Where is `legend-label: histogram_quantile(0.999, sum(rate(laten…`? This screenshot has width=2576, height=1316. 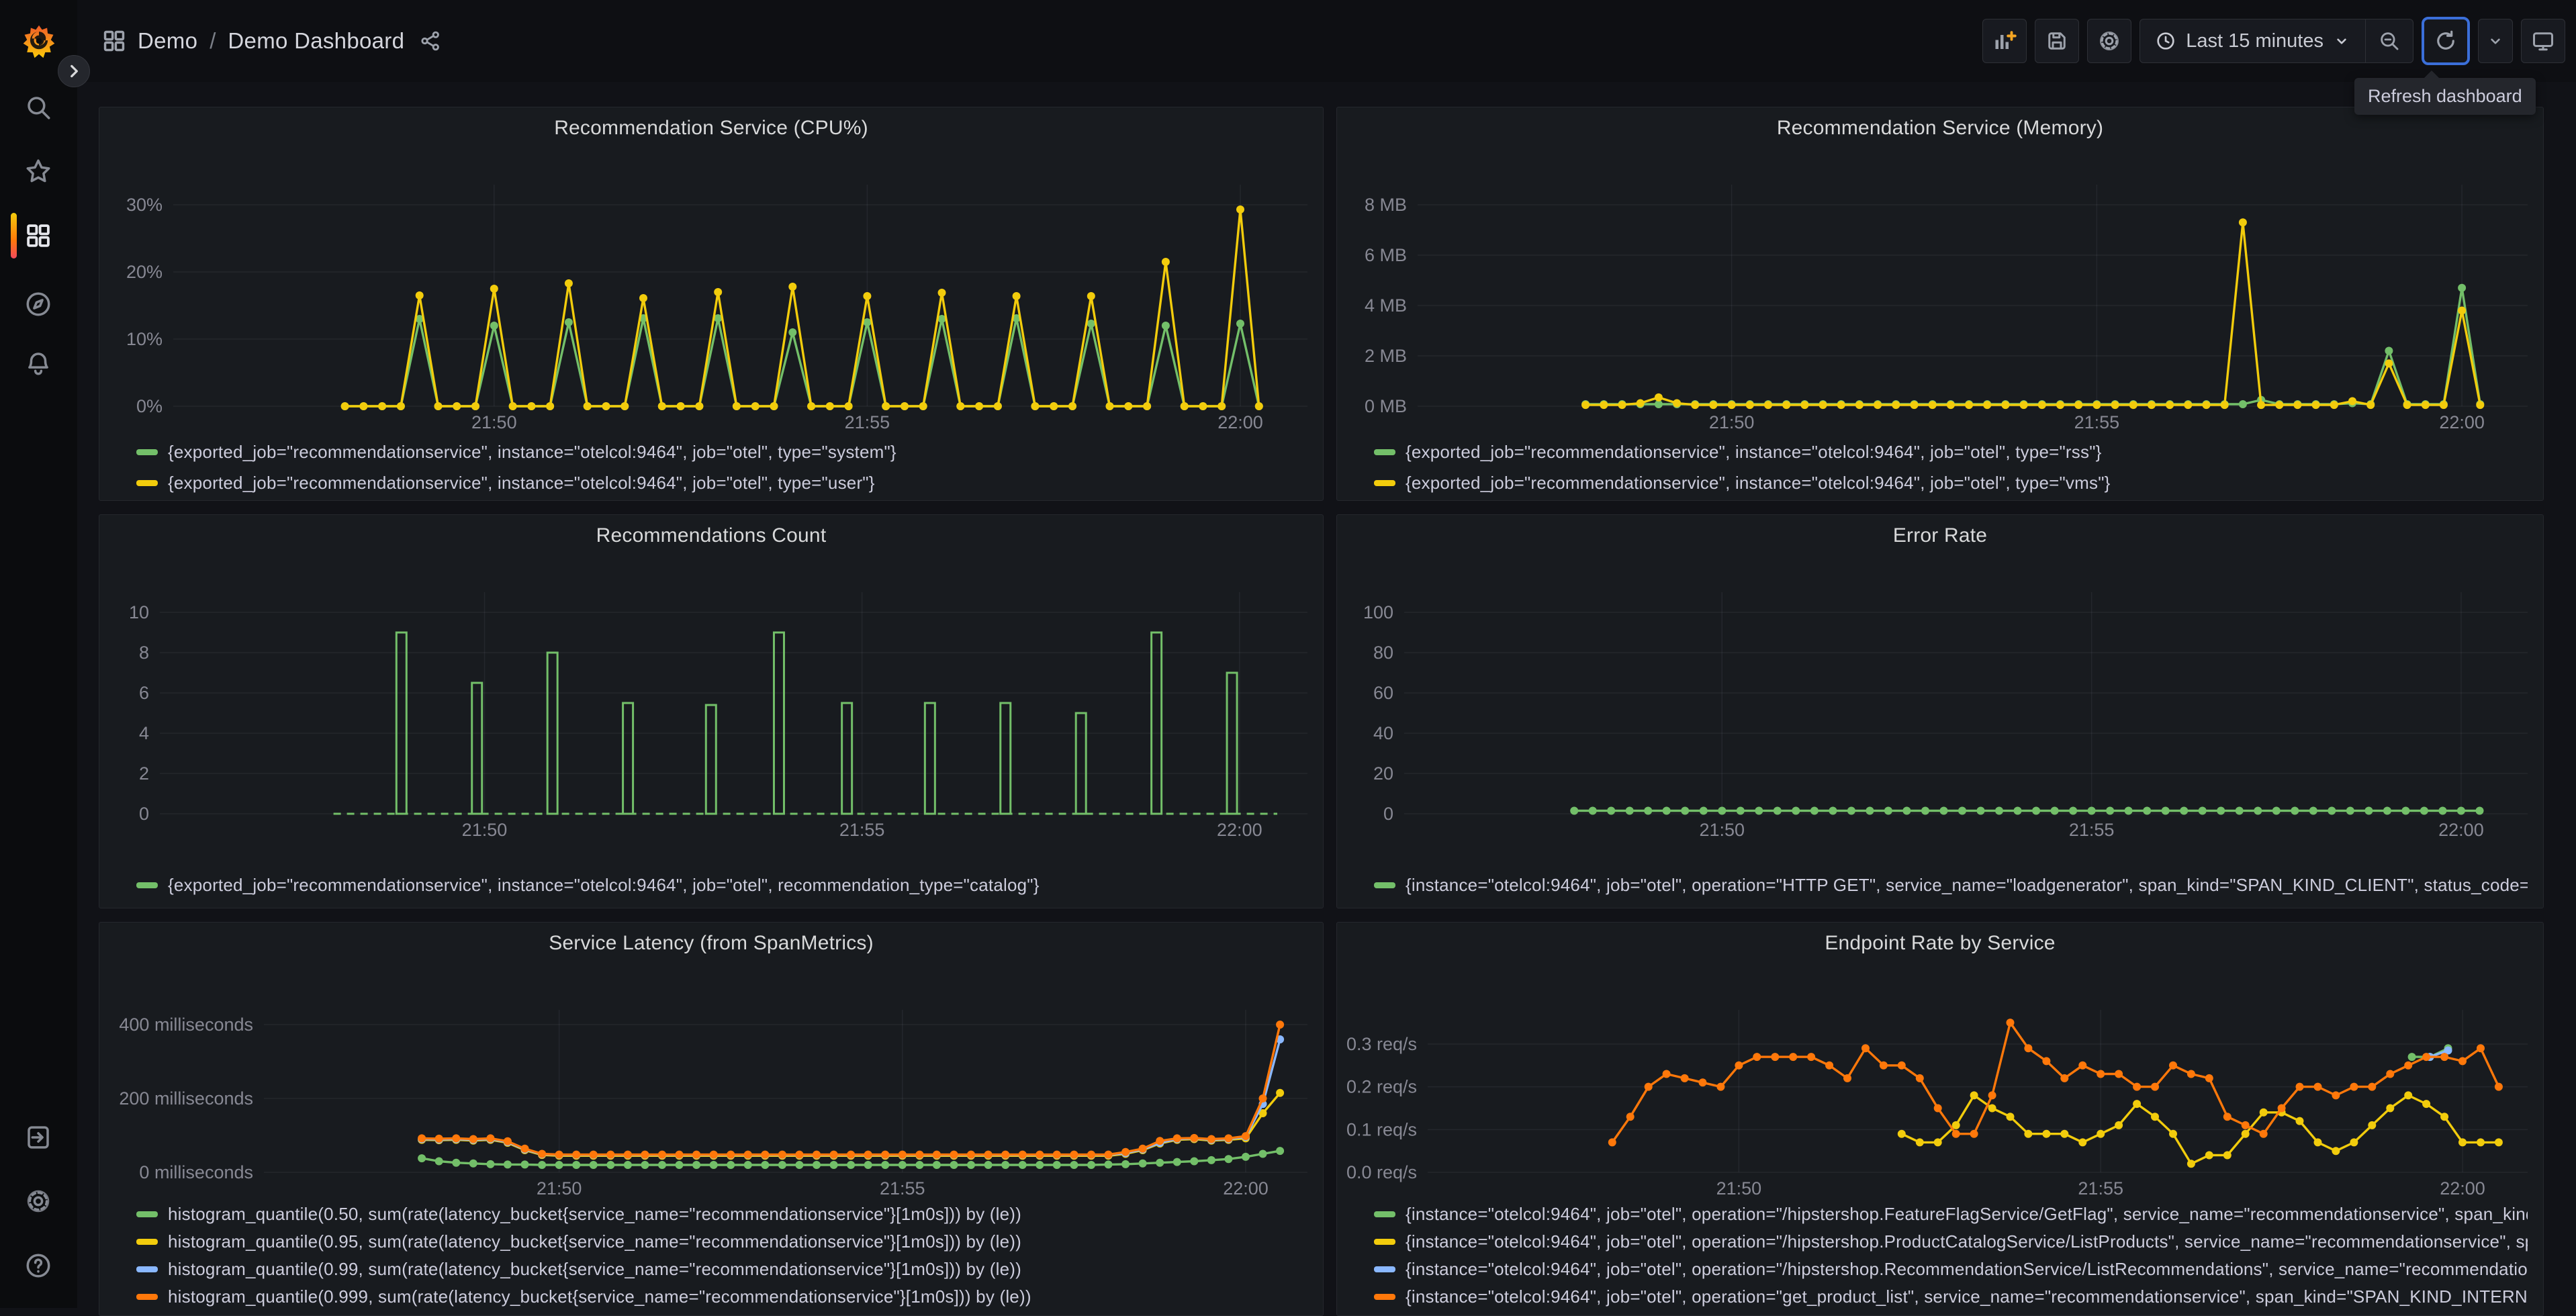
legend-label: histogram_quantile(0.999, sum(rate(laten… is located at coordinates (599, 1296).